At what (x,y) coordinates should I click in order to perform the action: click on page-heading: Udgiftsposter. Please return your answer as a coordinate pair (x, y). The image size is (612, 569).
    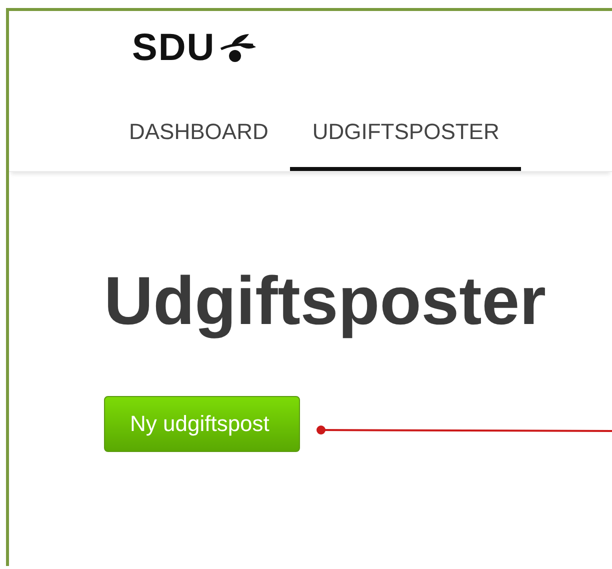
    Looking at the image, I should click on (325, 301).